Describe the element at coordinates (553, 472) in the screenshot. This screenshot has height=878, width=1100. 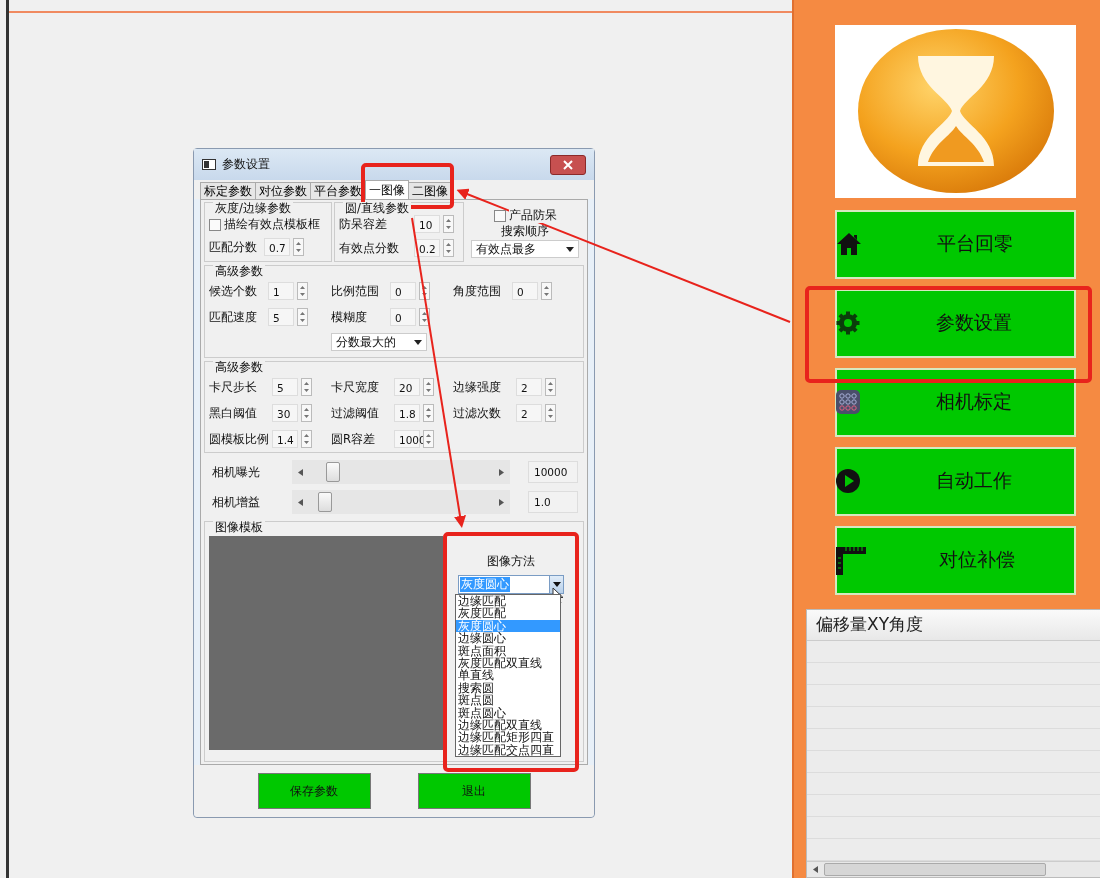
I see `value-field: 10000` at that location.